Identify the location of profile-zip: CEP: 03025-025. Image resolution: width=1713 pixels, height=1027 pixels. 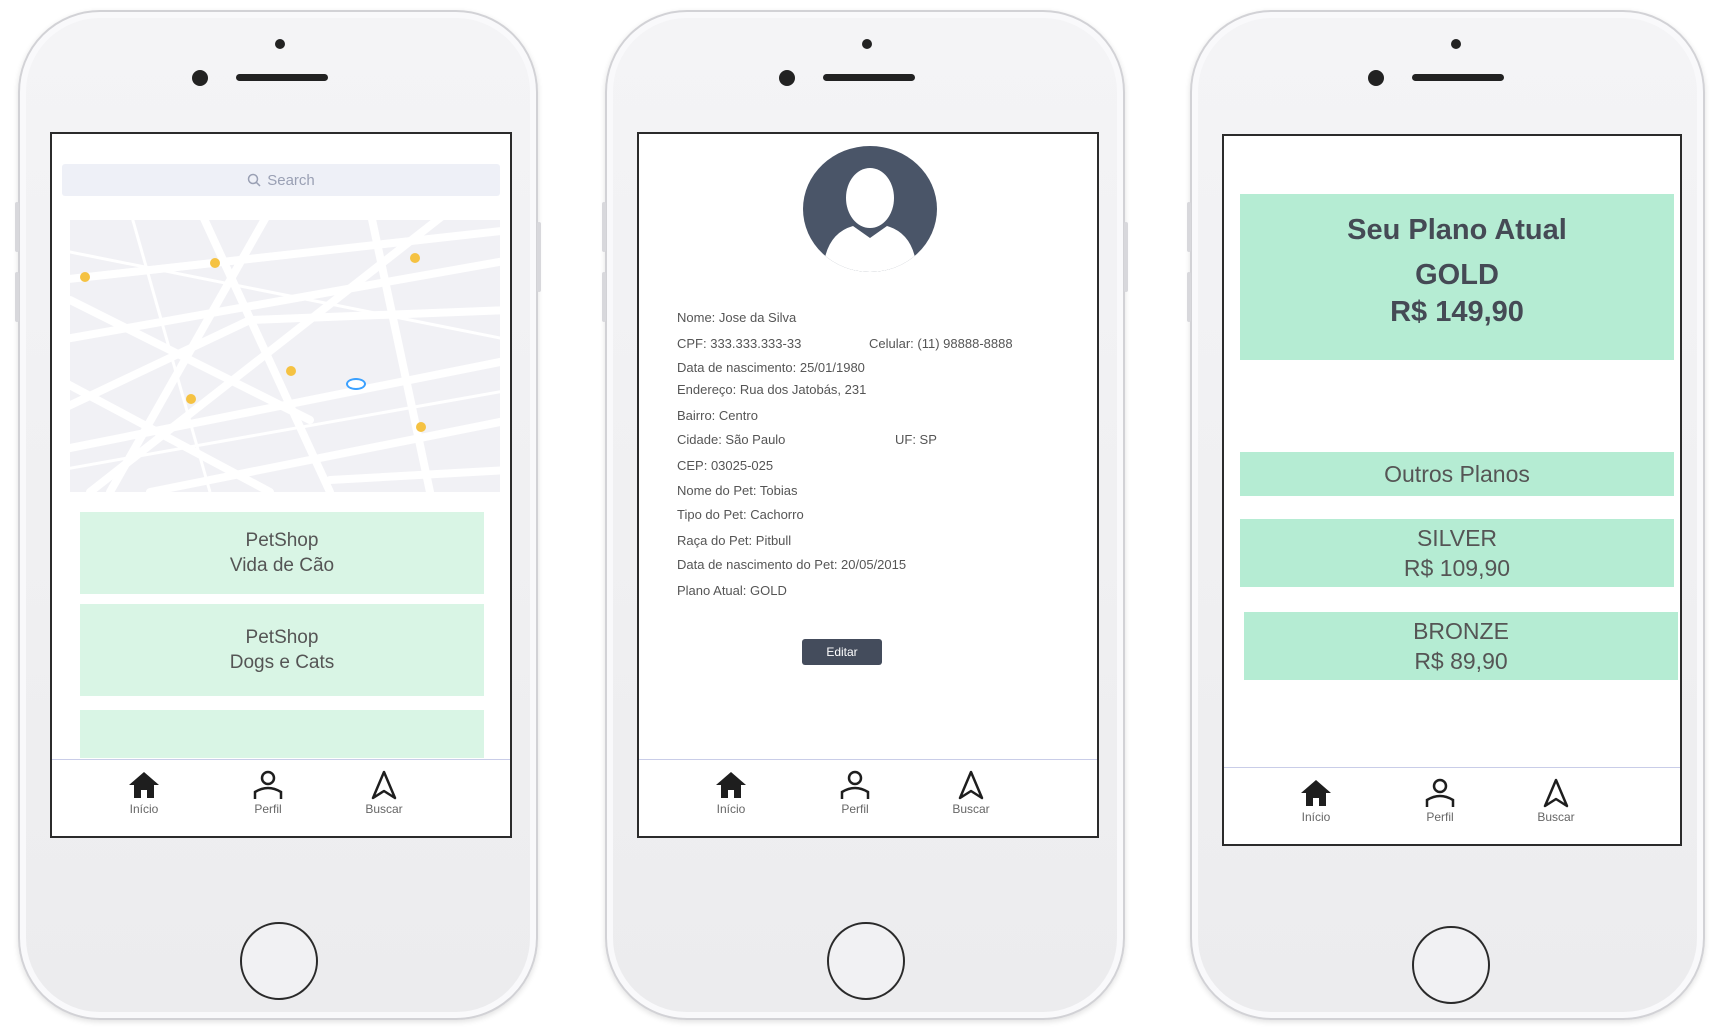
(725, 465).